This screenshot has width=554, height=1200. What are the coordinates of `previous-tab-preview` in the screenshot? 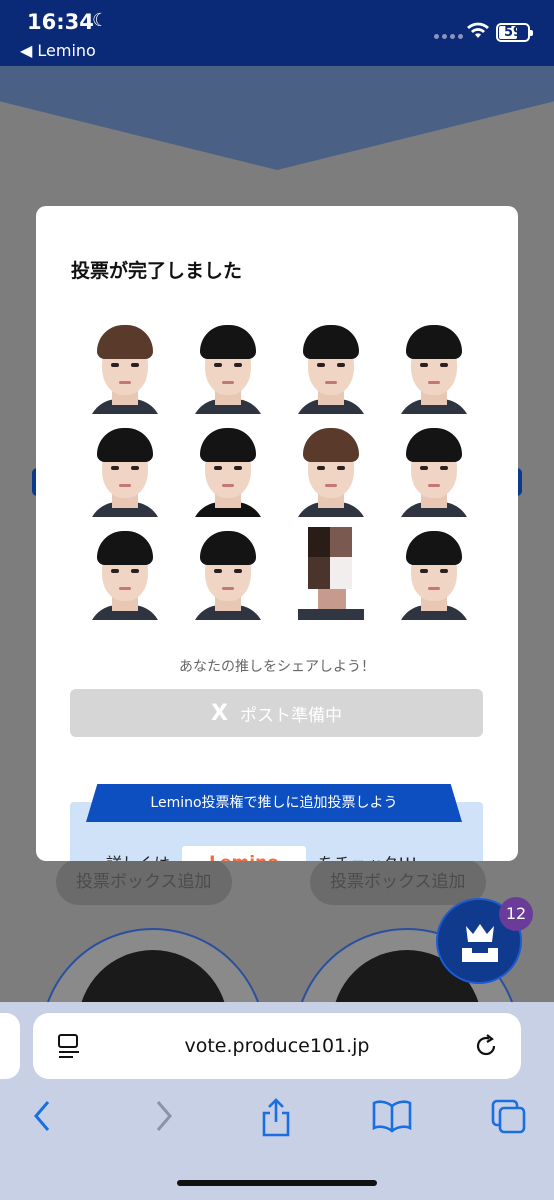 It's located at (10, 1046).